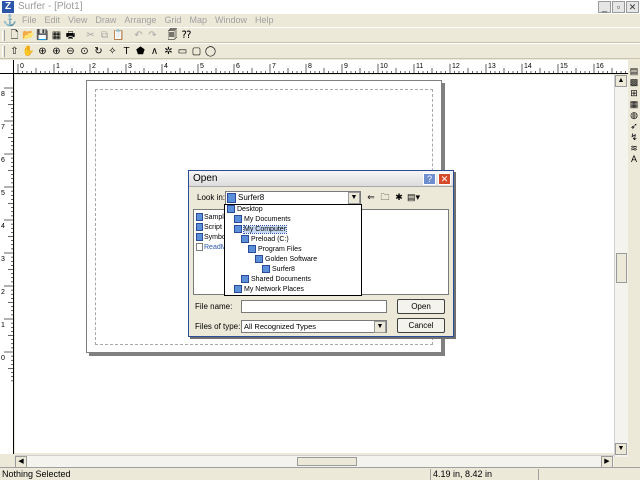  I want to click on cancel-button: Cancel, so click(421, 325).